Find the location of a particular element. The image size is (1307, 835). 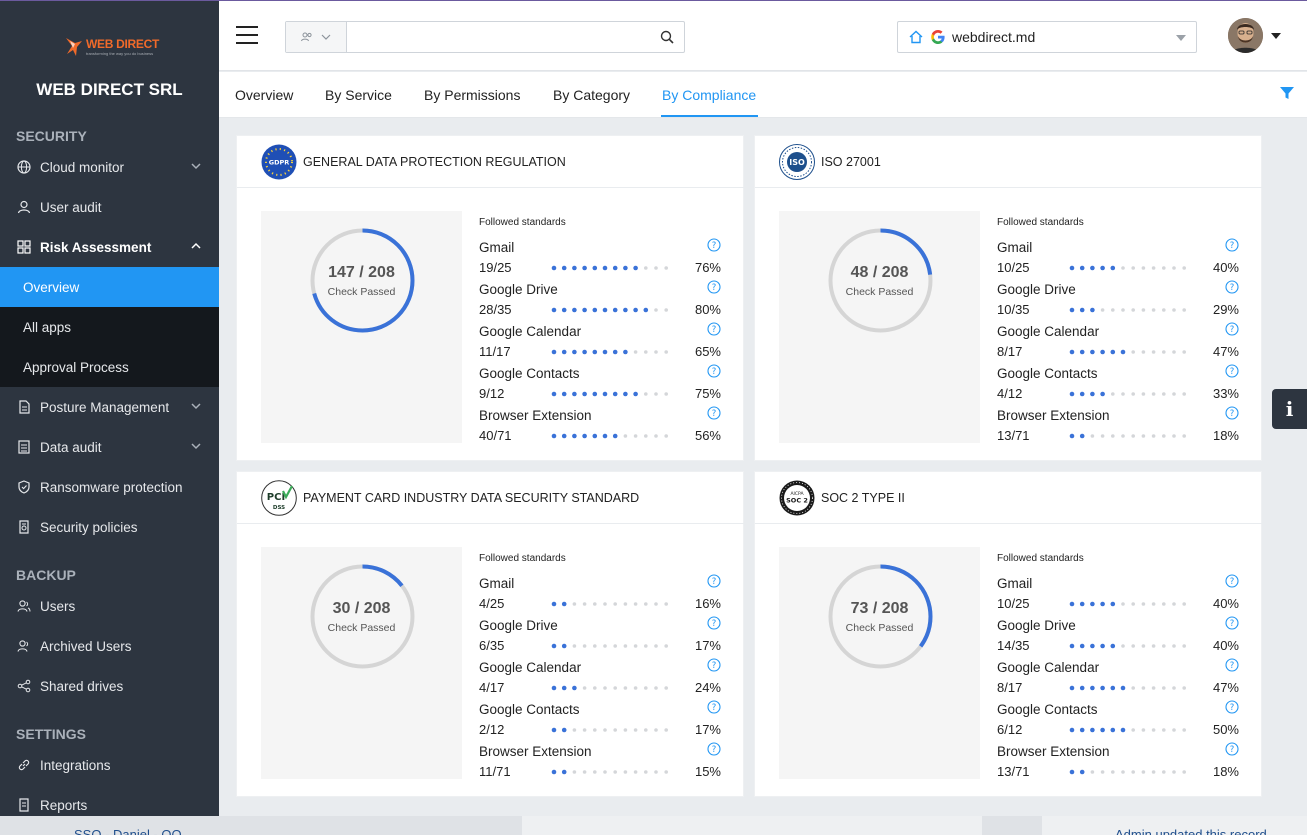

gauge-value: 30 / 208 is located at coordinates (361, 608).